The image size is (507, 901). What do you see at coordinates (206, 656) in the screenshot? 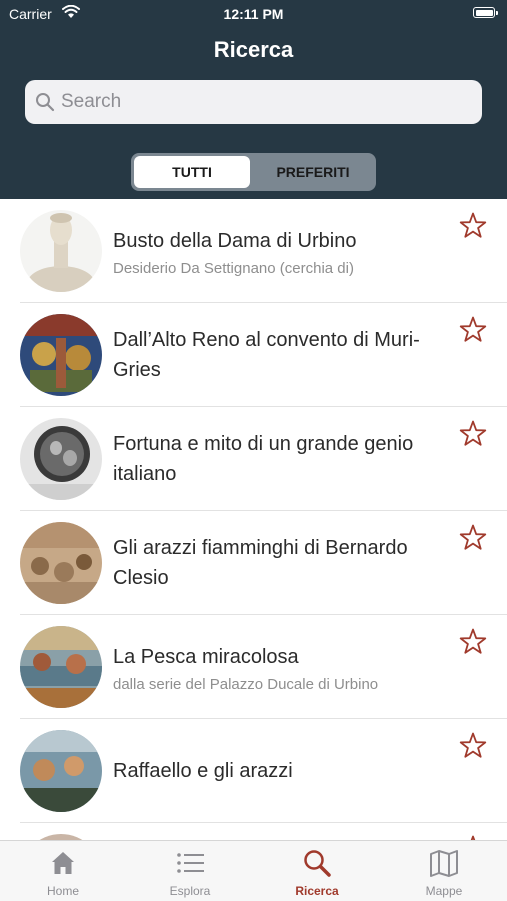
I see `item-title: La Pesca miracolosa` at bounding box center [206, 656].